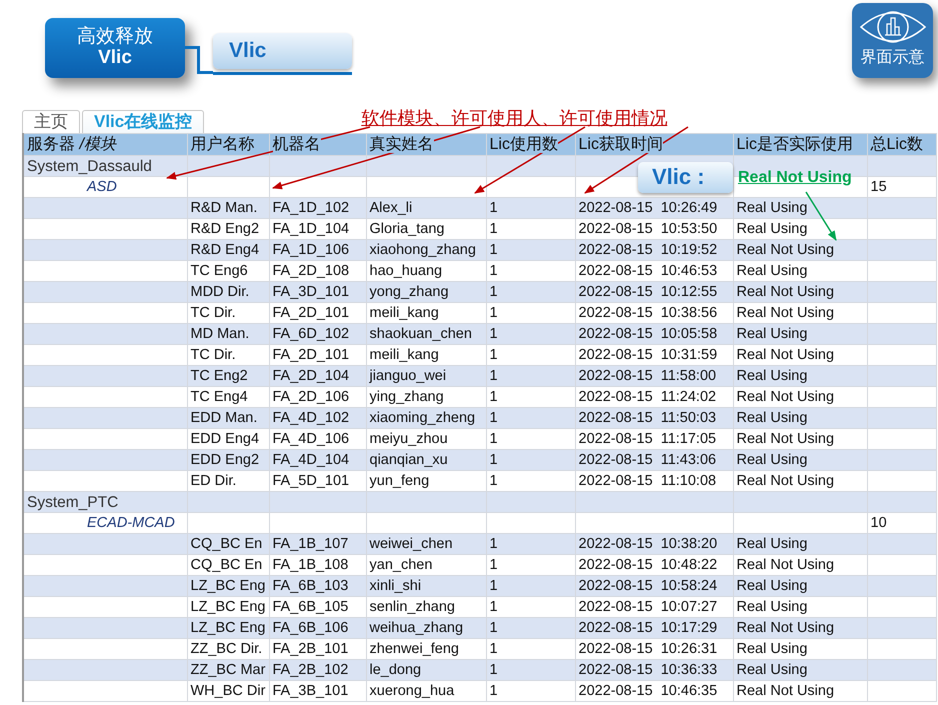  Describe the element at coordinates (654, 586) in the screenshot. I see `table-cell: 2022-08-15 10:58:24` at that location.